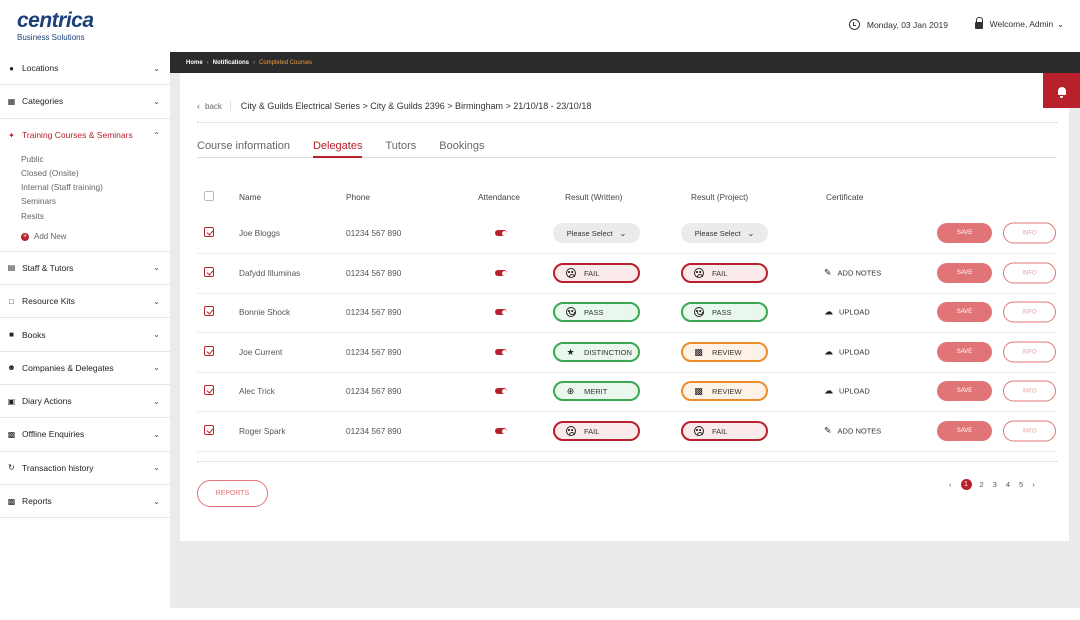 The width and height of the screenshot is (1080, 620). Describe the element at coordinates (231, 63) in the screenshot. I see `breadcrumb-notifications: Notifications` at that location.